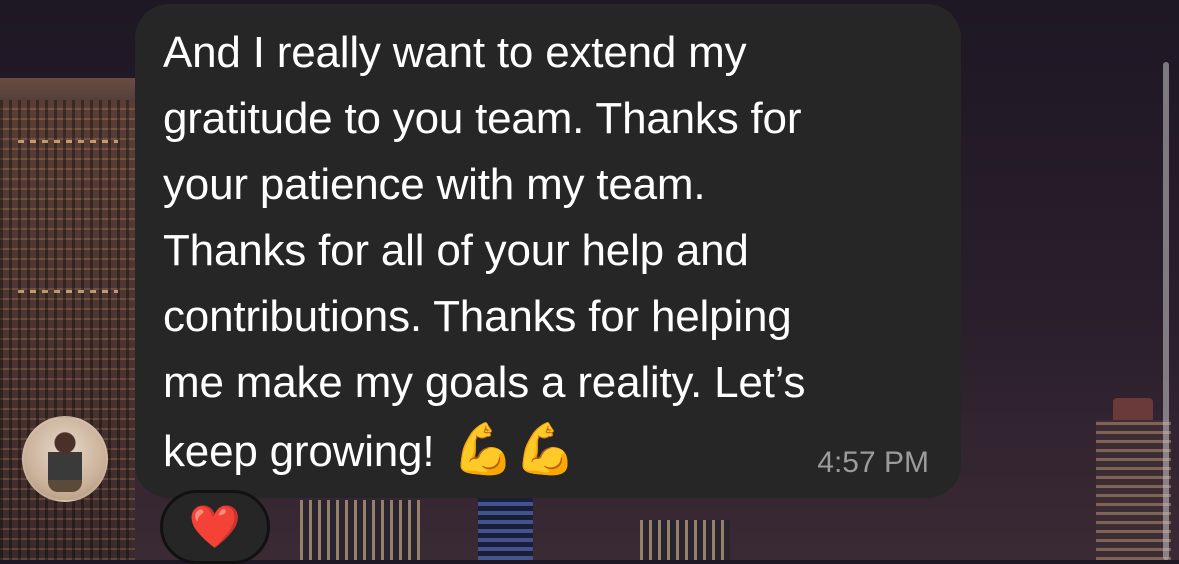 The height and width of the screenshot is (564, 1179). Describe the element at coordinates (456, 250) in the screenshot. I see `message-line: Thanks for all of your help and` at that location.